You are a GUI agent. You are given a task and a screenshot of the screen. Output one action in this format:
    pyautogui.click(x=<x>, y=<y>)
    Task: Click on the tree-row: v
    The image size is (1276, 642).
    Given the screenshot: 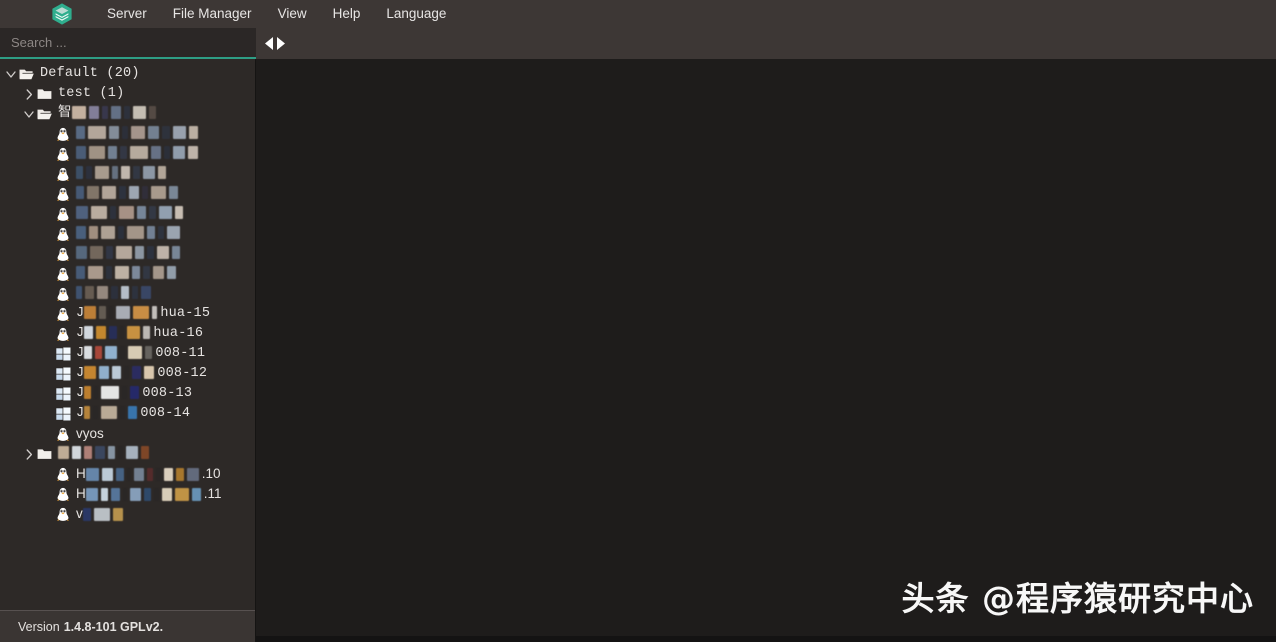 What is the action you would take?
    pyautogui.click(x=127, y=514)
    